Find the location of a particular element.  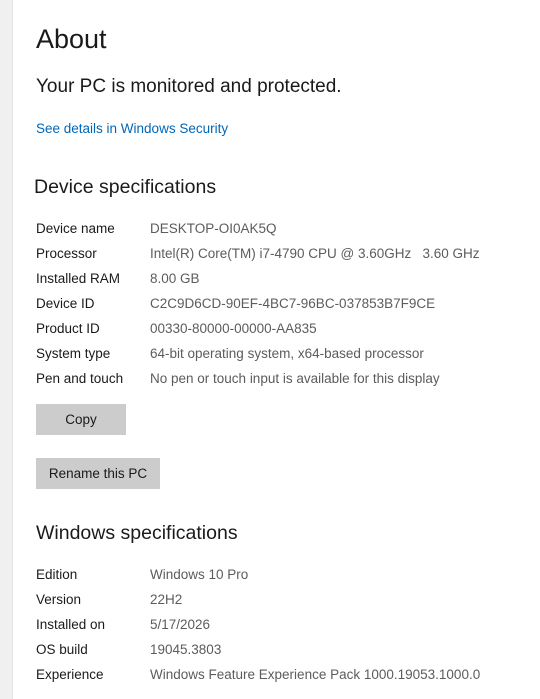

left-nav-edge is located at coordinates (6, 349).